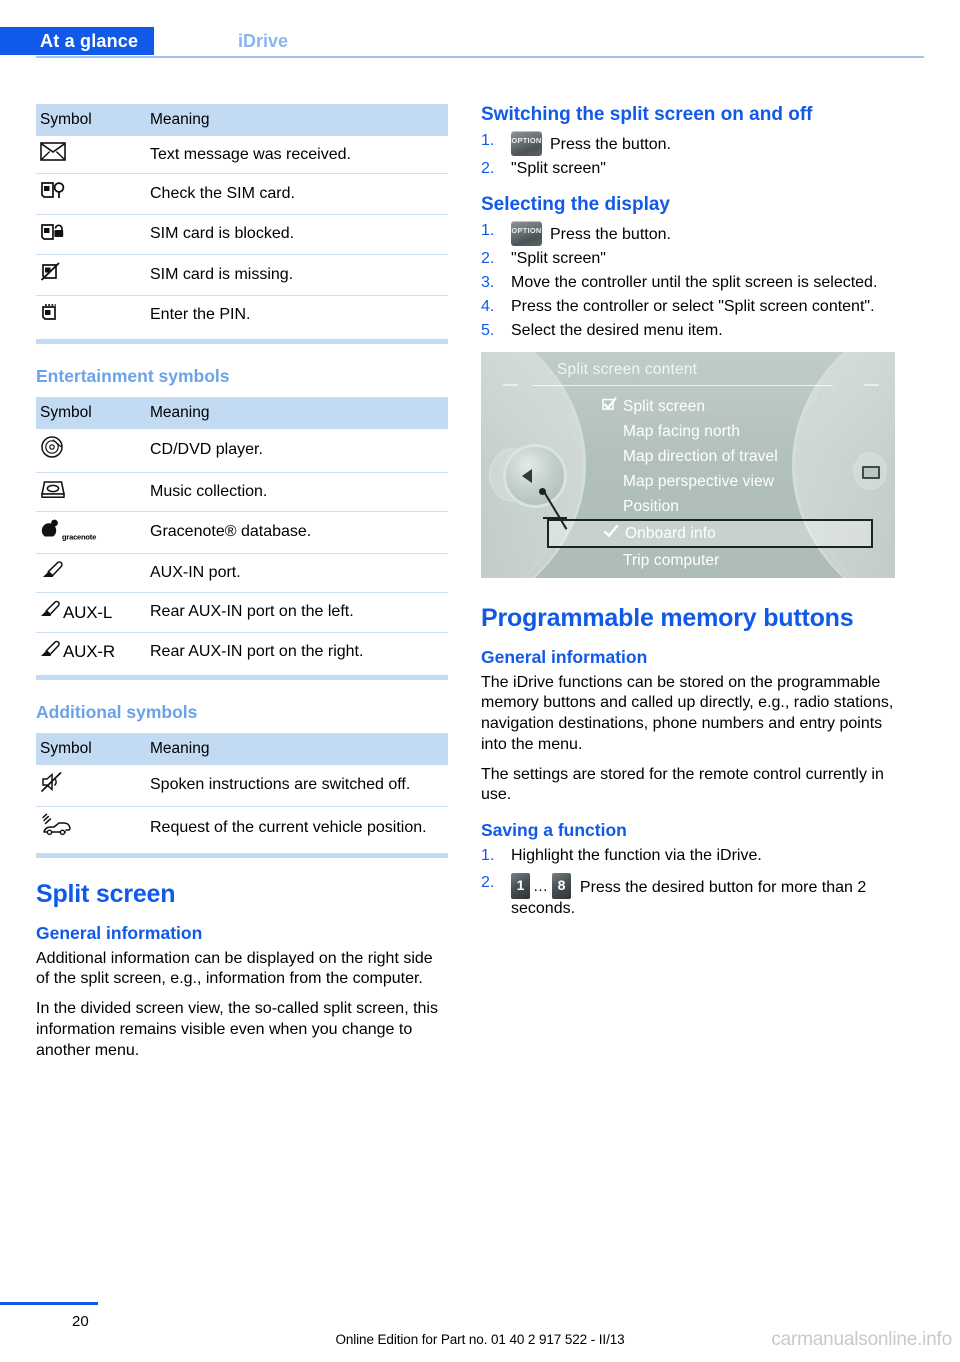 This screenshot has width=960, height=1362. Describe the element at coordinates (690, 259) in the screenshot. I see `list-item: 2. "Split screen"` at that location.